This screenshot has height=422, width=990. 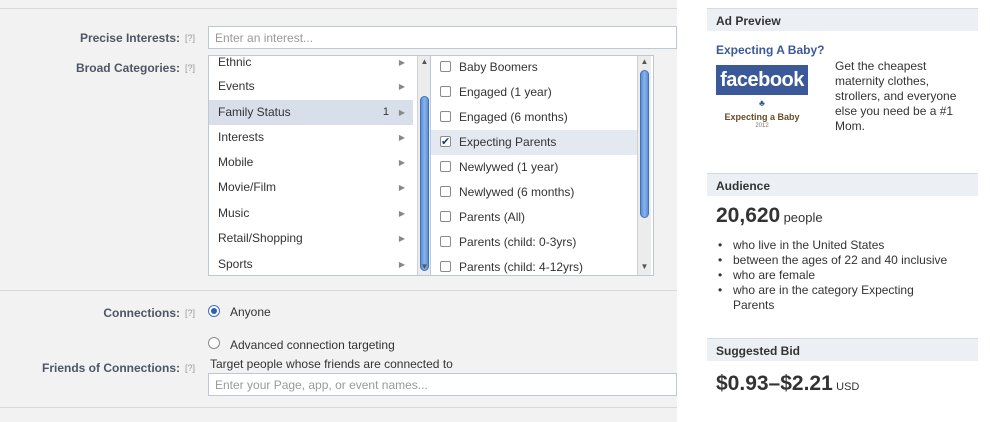 I want to click on connections-label: Connections:, so click(x=141, y=313).